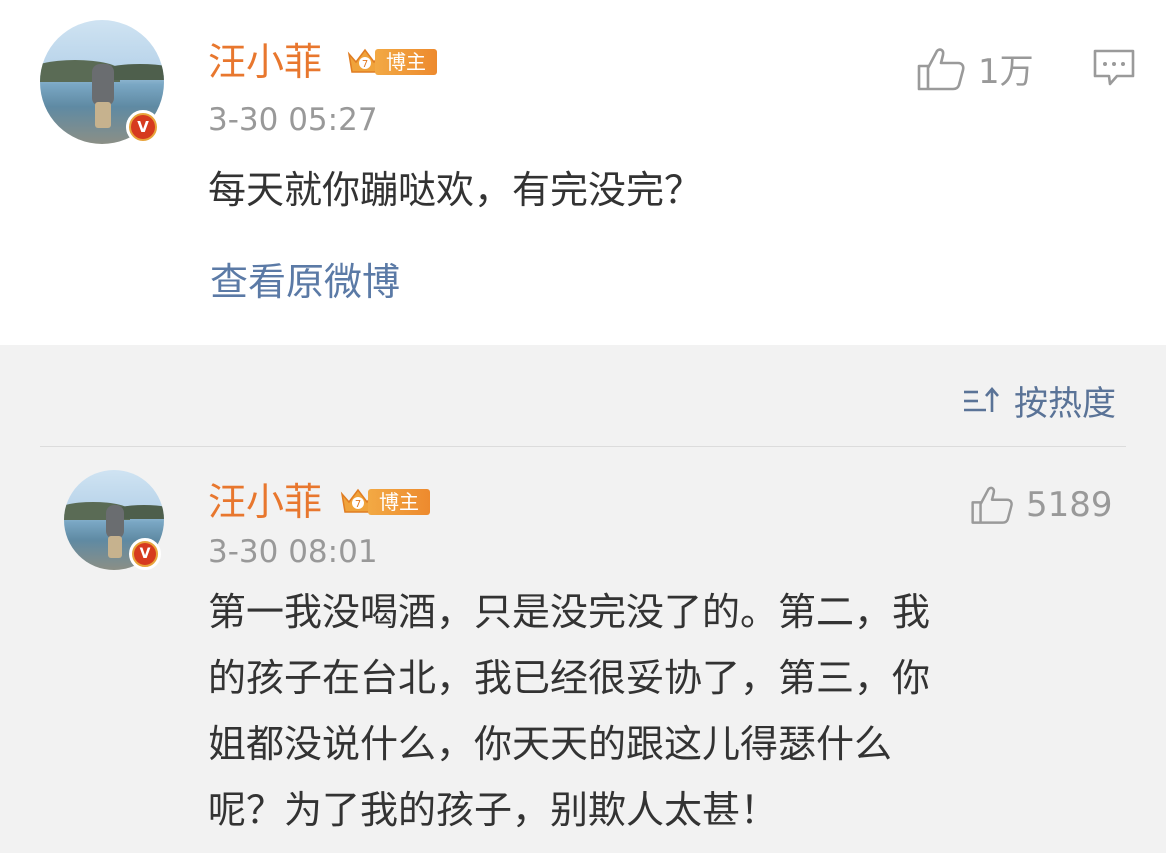 The width and height of the screenshot is (1166, 853). Describe the element at coordinates (981, 399) in the screenshot. I see `sort-icon` at that location.